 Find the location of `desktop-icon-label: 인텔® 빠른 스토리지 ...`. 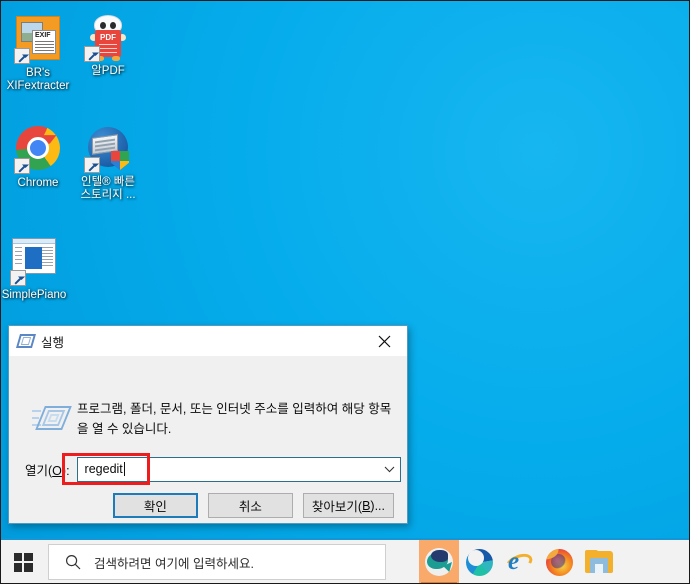

desktop-icon-label: 인텔® 빠른 스토리지 ... is located at coordinates (108, 188).